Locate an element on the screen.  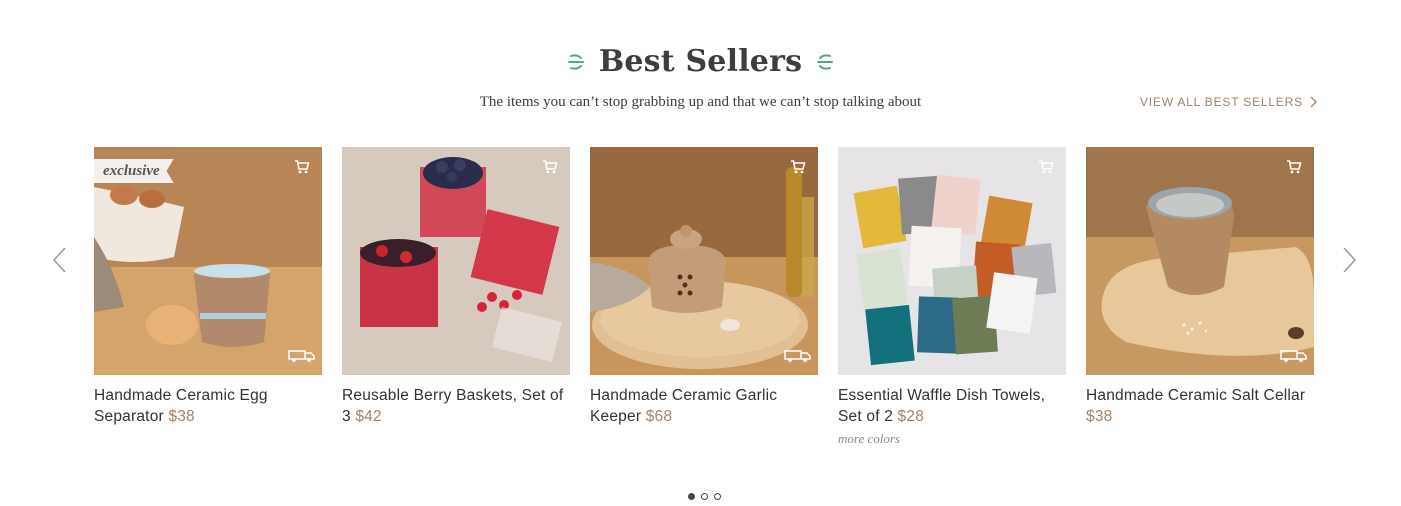
carousel-pagination is located at coordinates (704, 496).